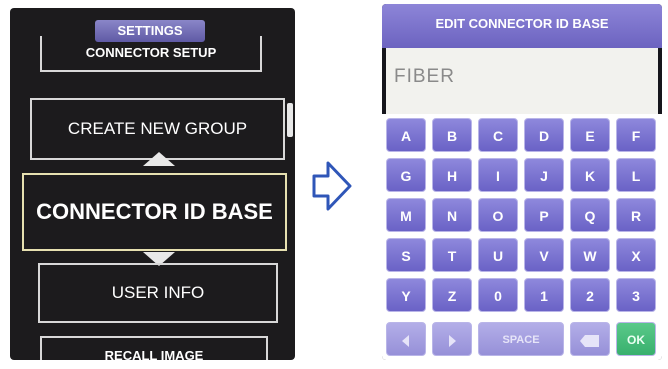 This screenshot has width=668, height=369. What do you see at coordinates (590, 175) in the screenshot?
I see `key-K: K` at bounding box center [590, 175].